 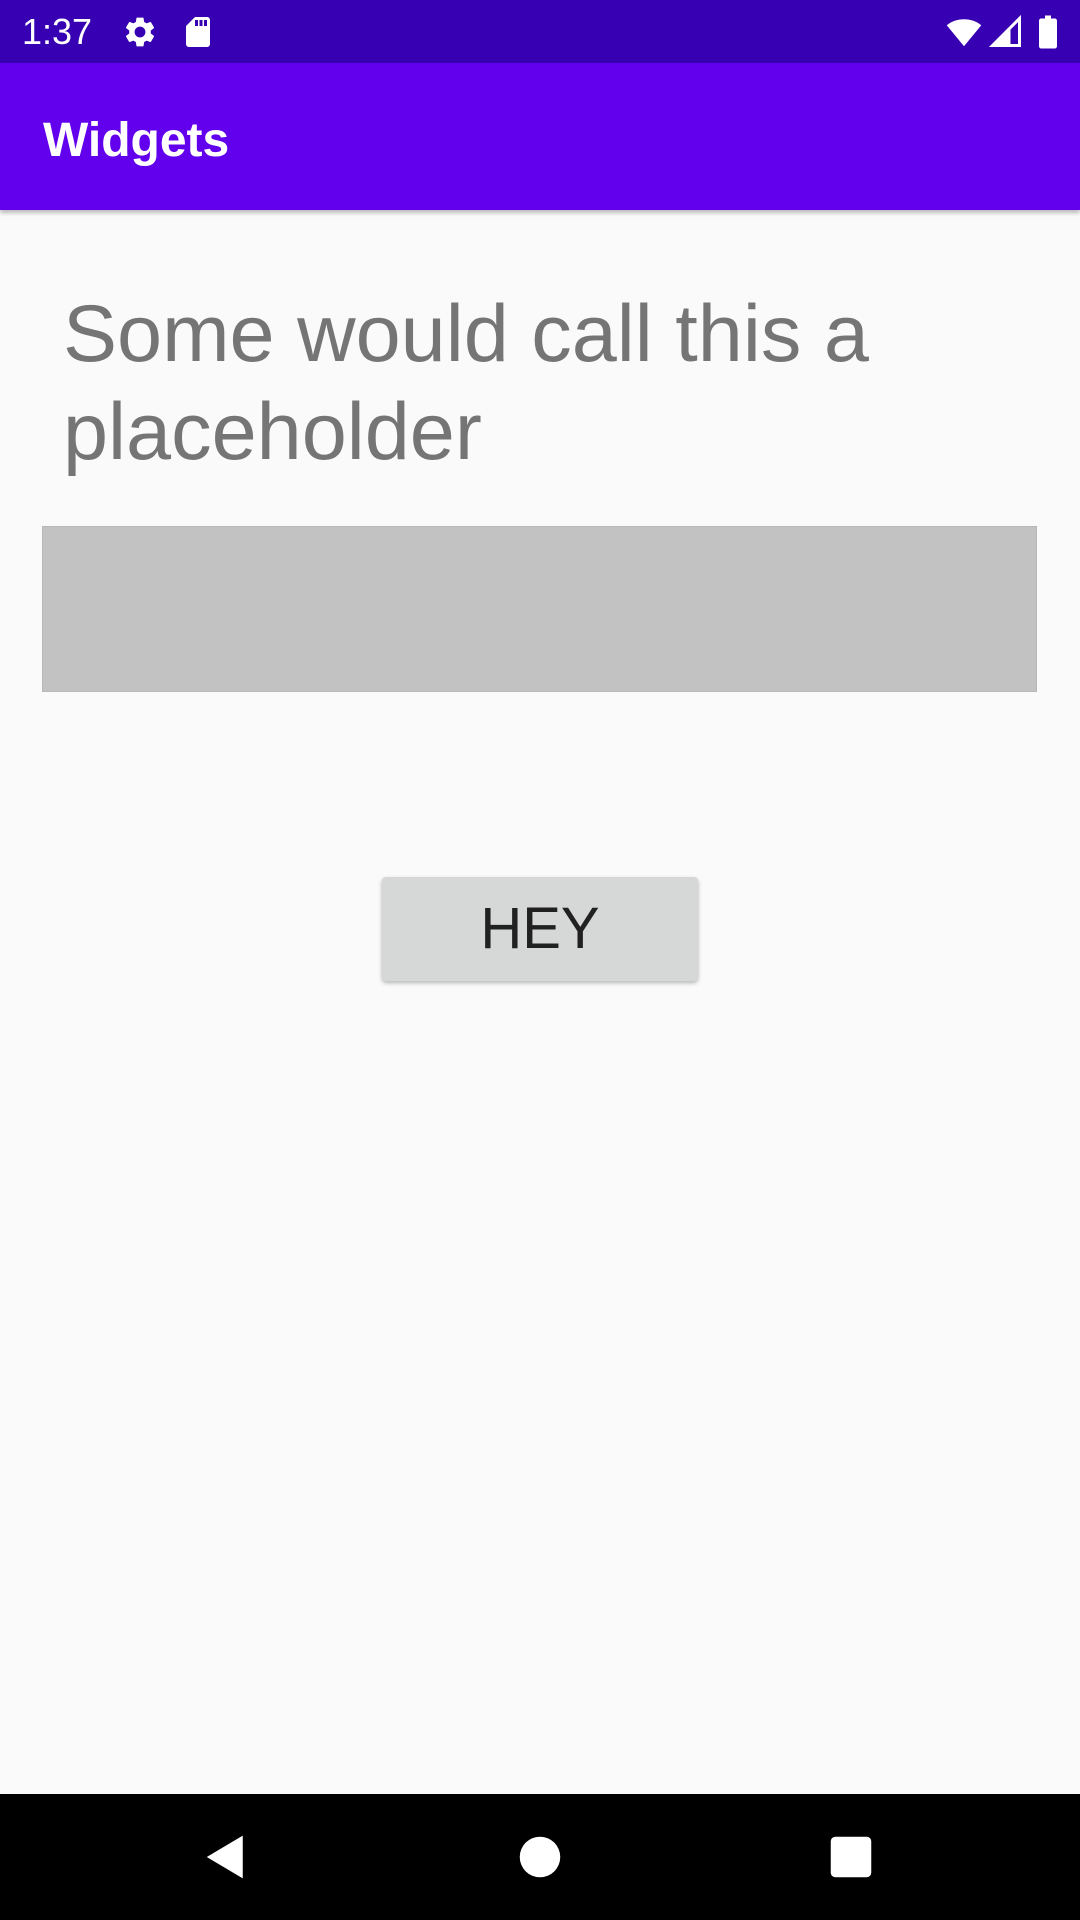 What do you see at coordinates (540, 929) in the screenshot?
I see `hey-button: HEY` at bounding box center [540, 929].